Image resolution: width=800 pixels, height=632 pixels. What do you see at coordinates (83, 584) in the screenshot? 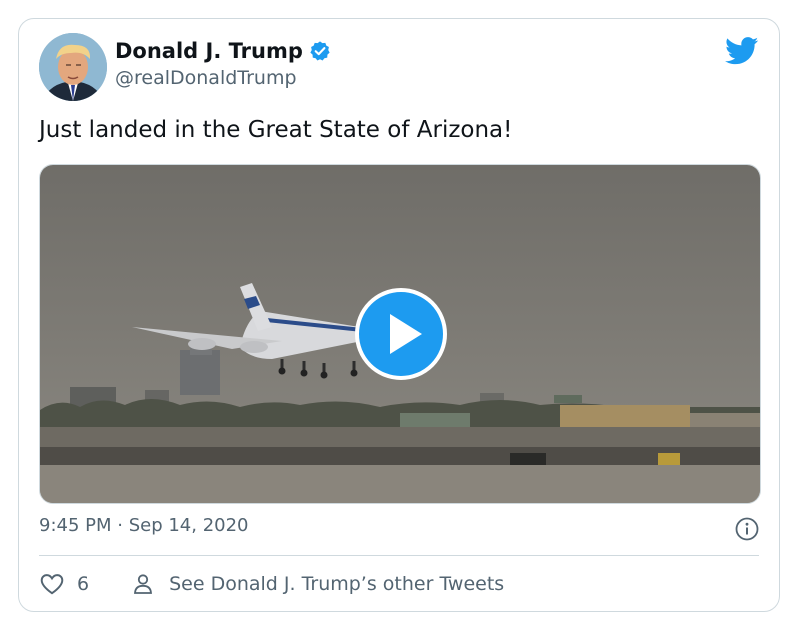
I see `like-count: 6` at bounding box center [83, 584].